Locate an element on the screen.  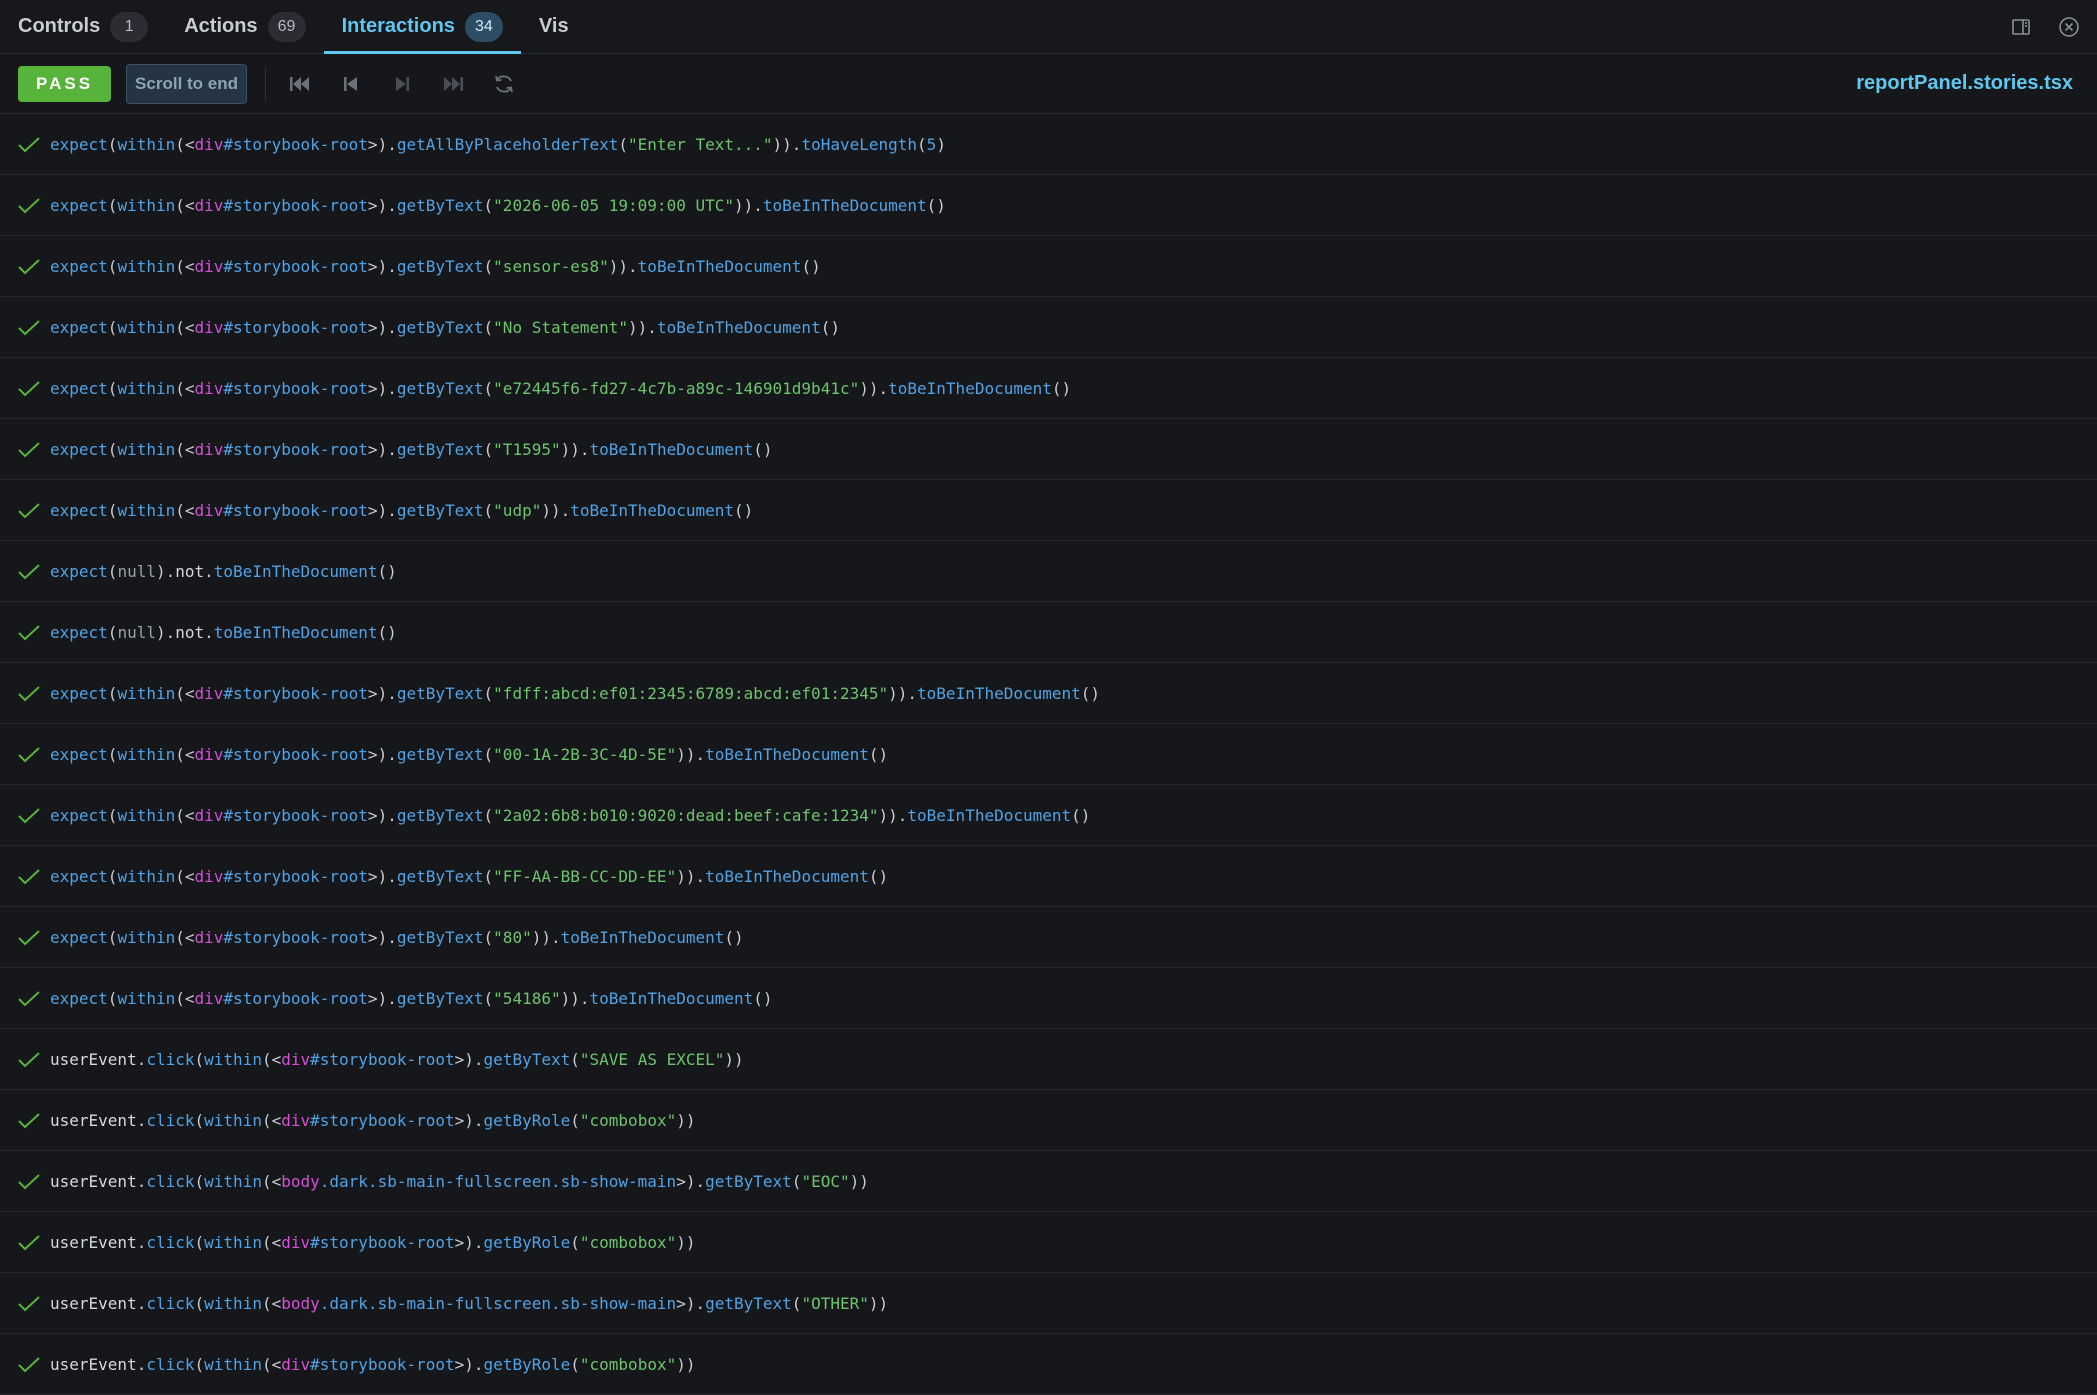
go-to-end-icon is located at coordinates (453, 84).